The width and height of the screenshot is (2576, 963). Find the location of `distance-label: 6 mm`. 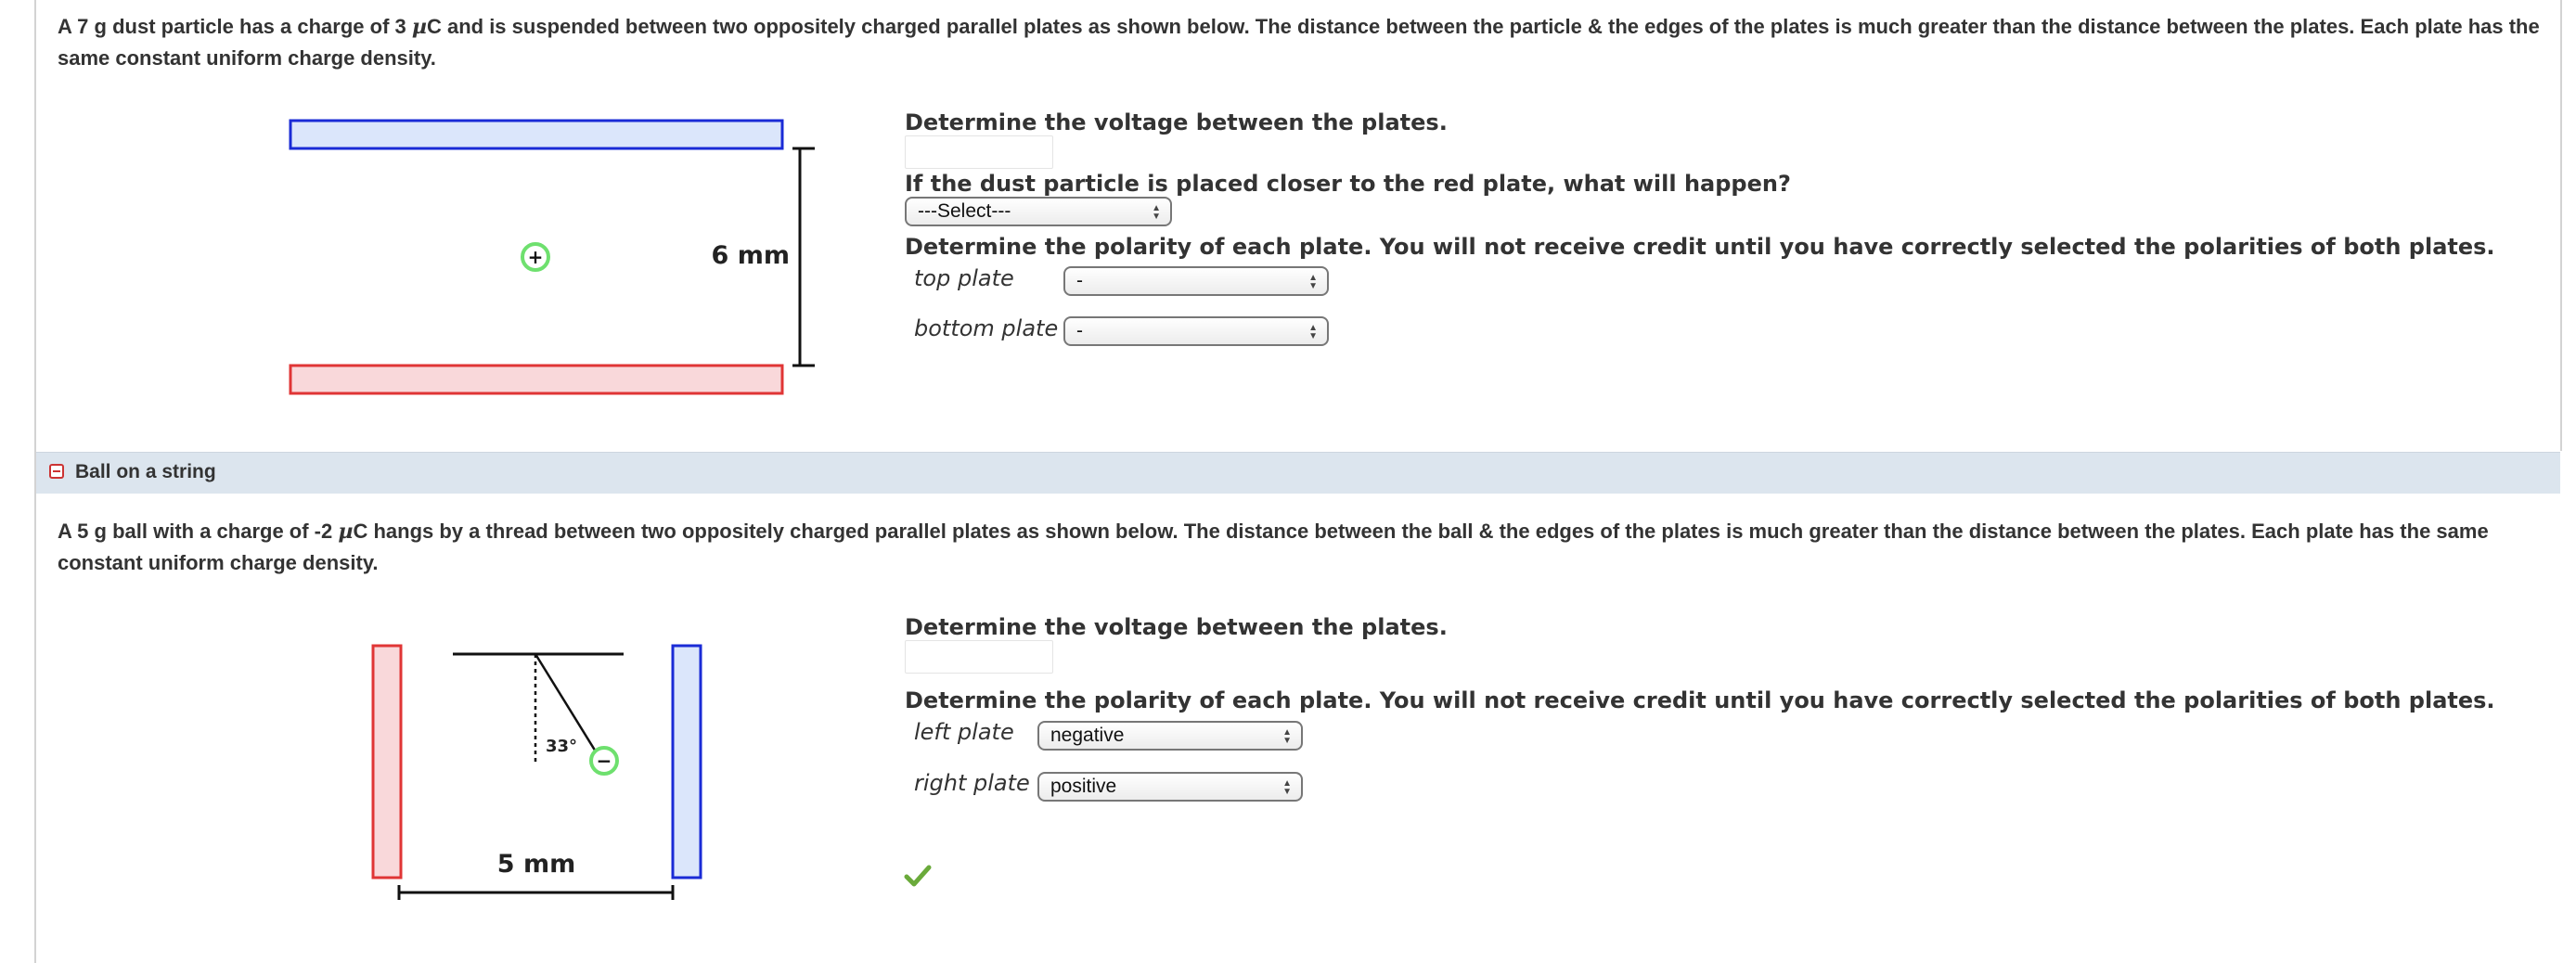

distance-label: 6 mm is located at coordinates (751, 255).